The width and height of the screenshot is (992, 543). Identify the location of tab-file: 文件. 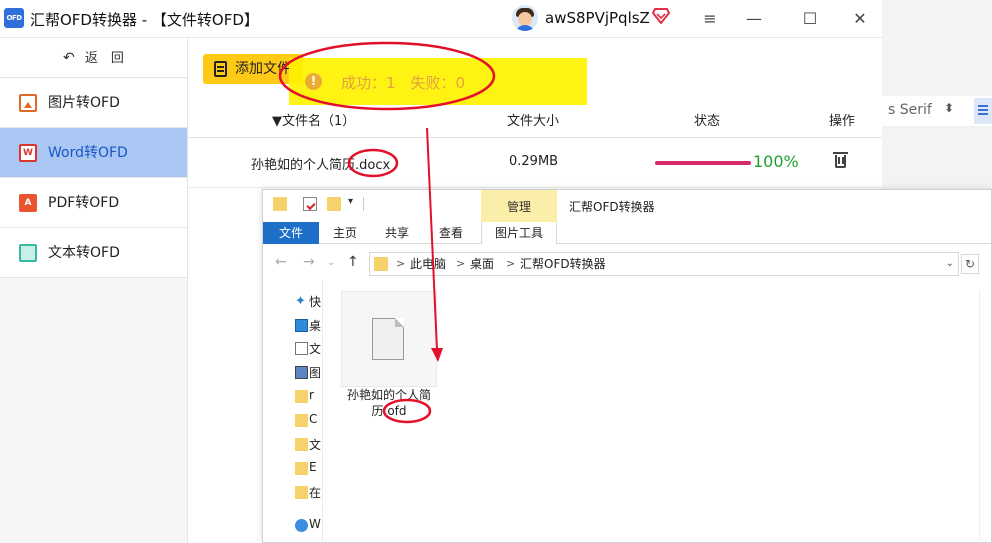
(291, 233).